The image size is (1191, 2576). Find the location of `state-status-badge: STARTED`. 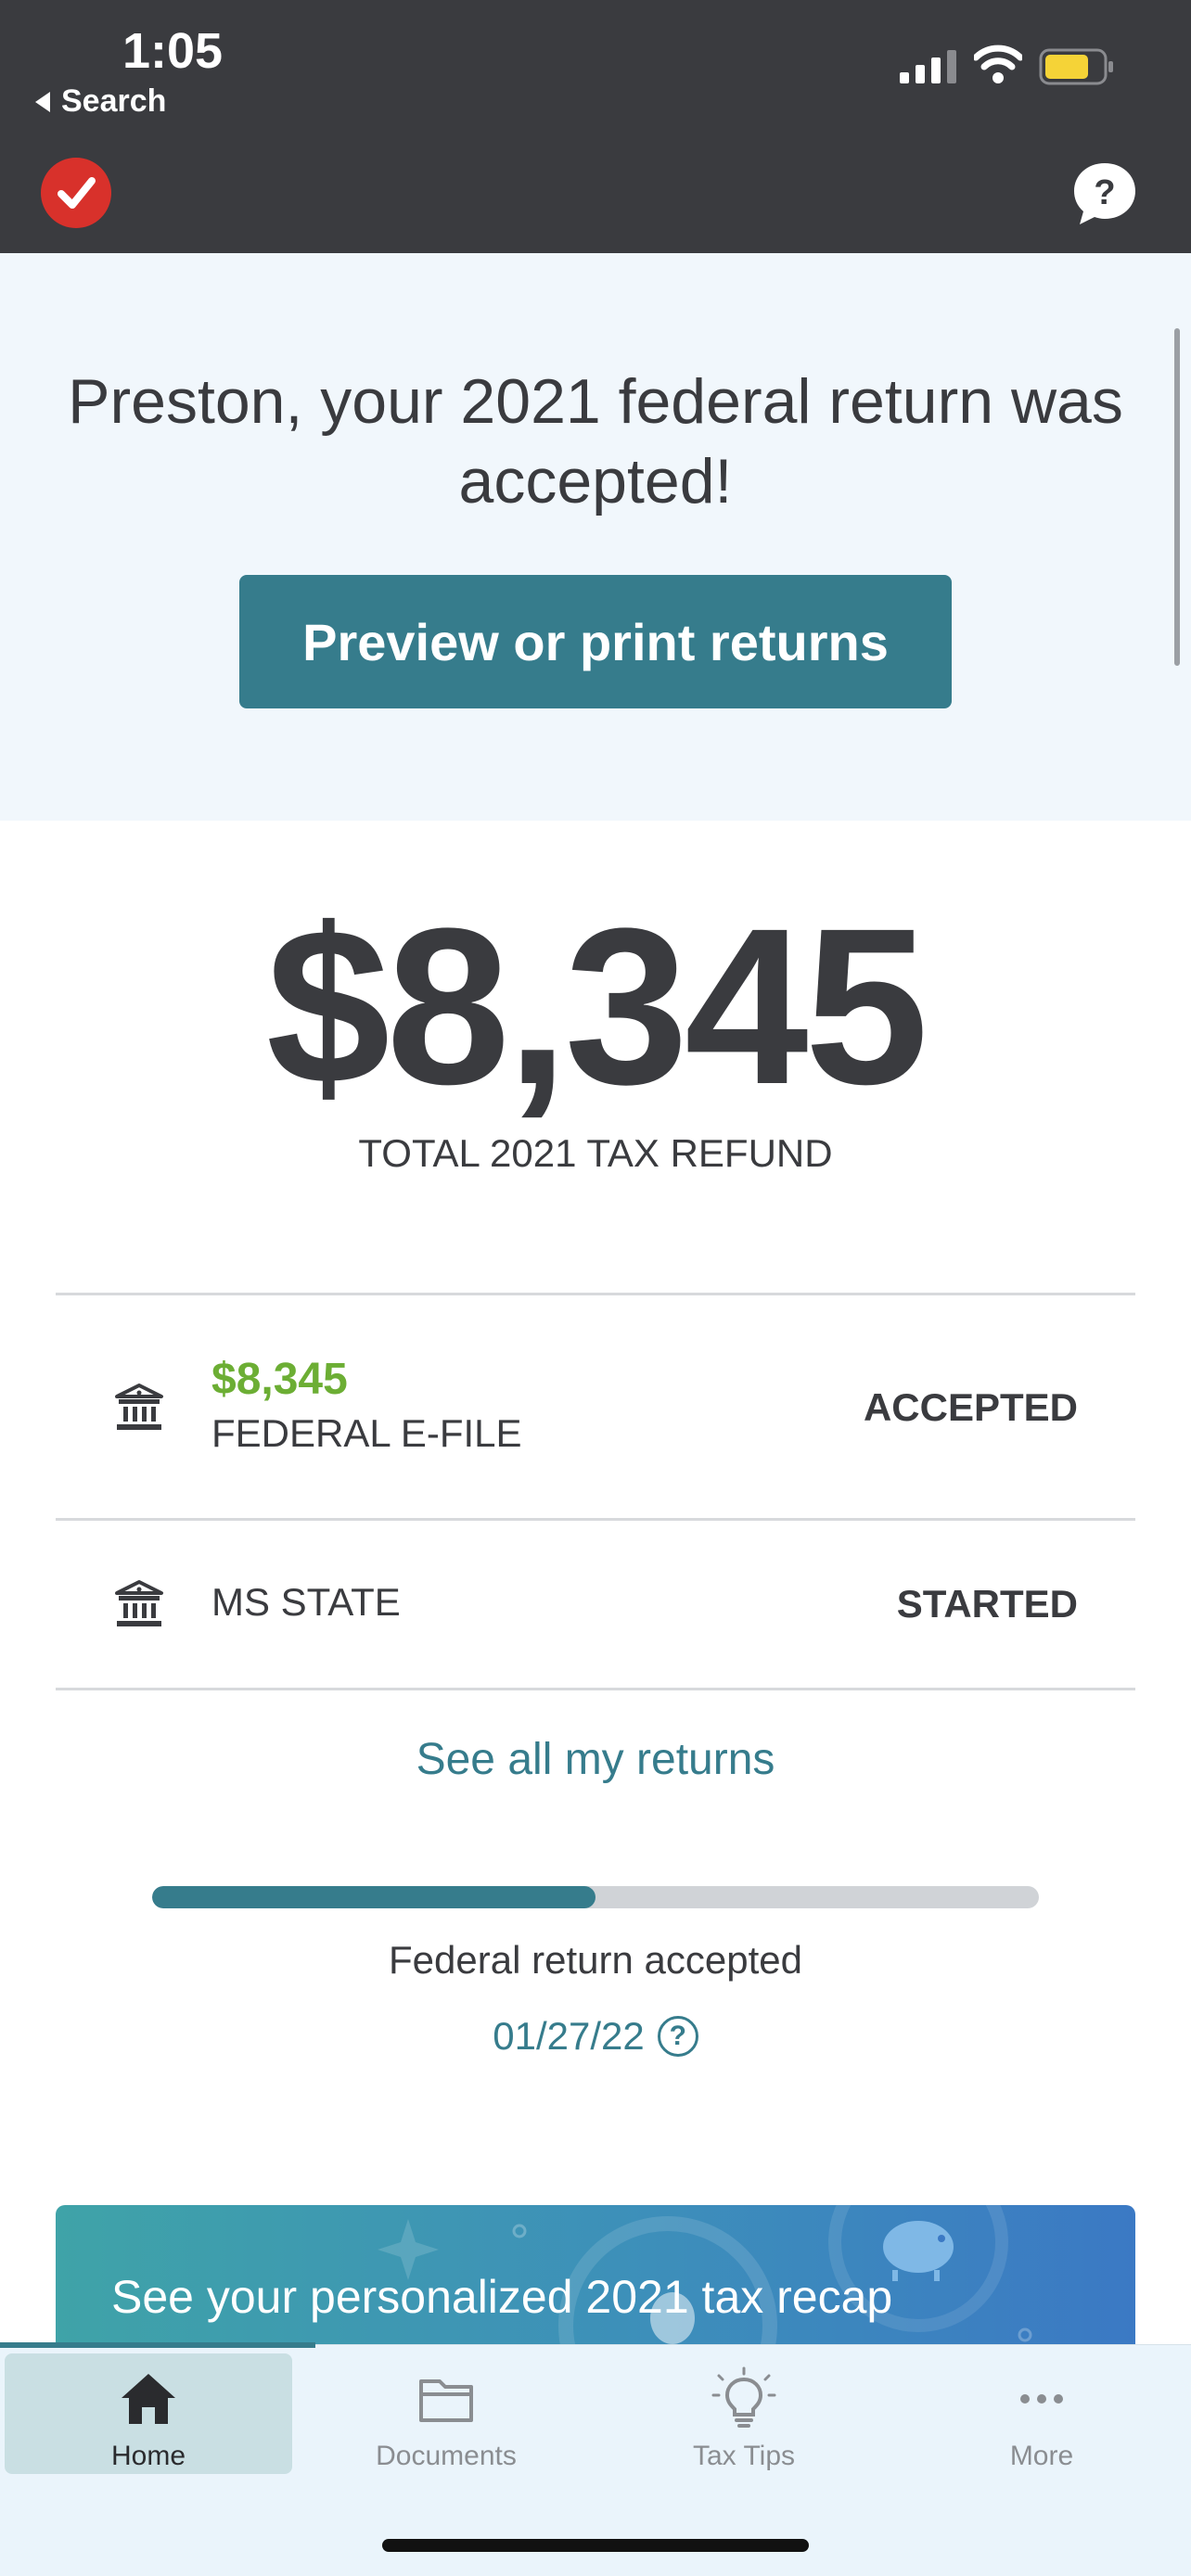

state-status-badge: STARTED is located at coordinates (987, 1604).